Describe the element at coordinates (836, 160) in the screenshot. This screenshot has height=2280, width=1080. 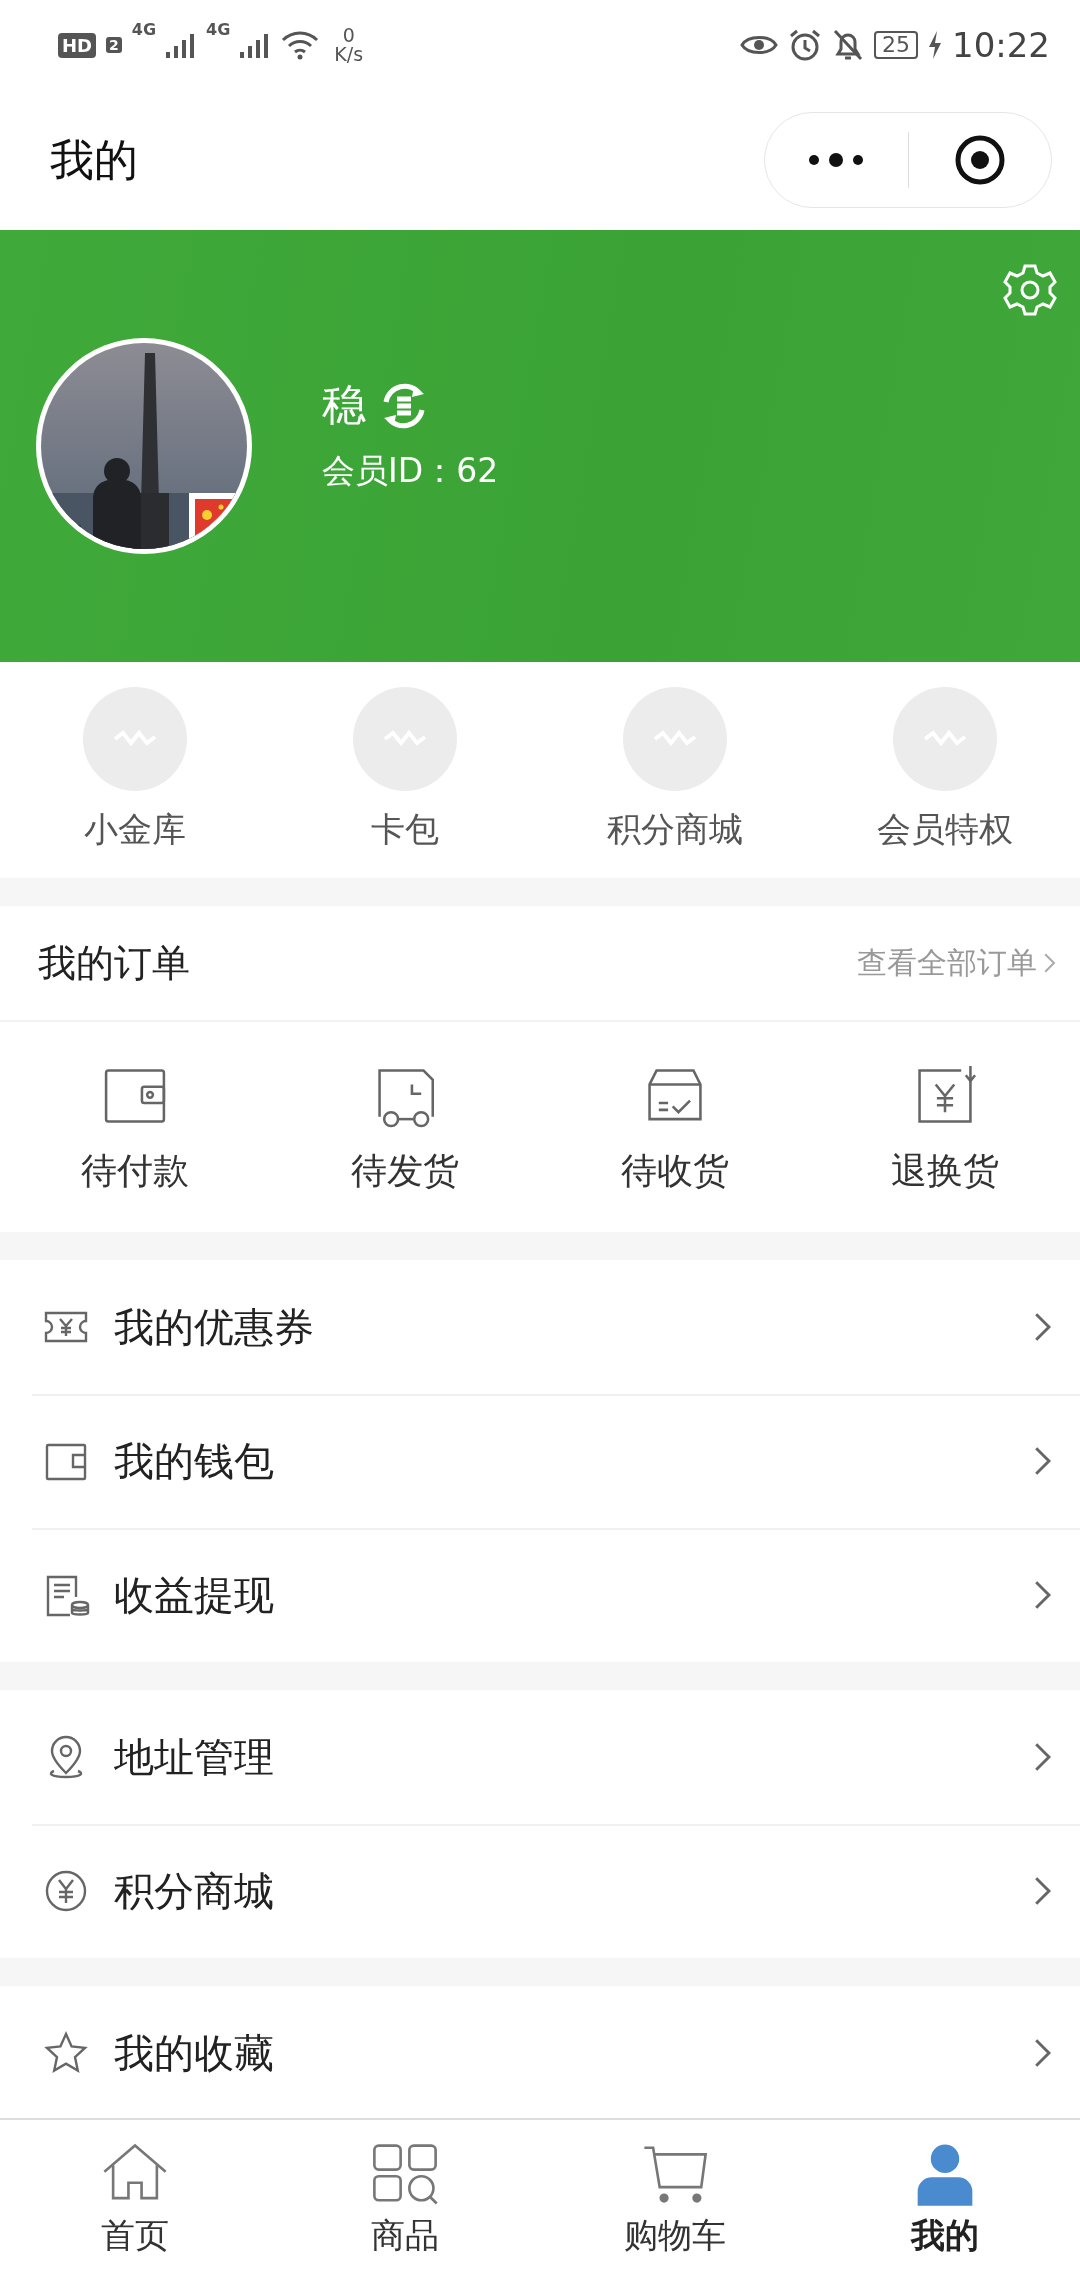
I see `more-icon` at that location.